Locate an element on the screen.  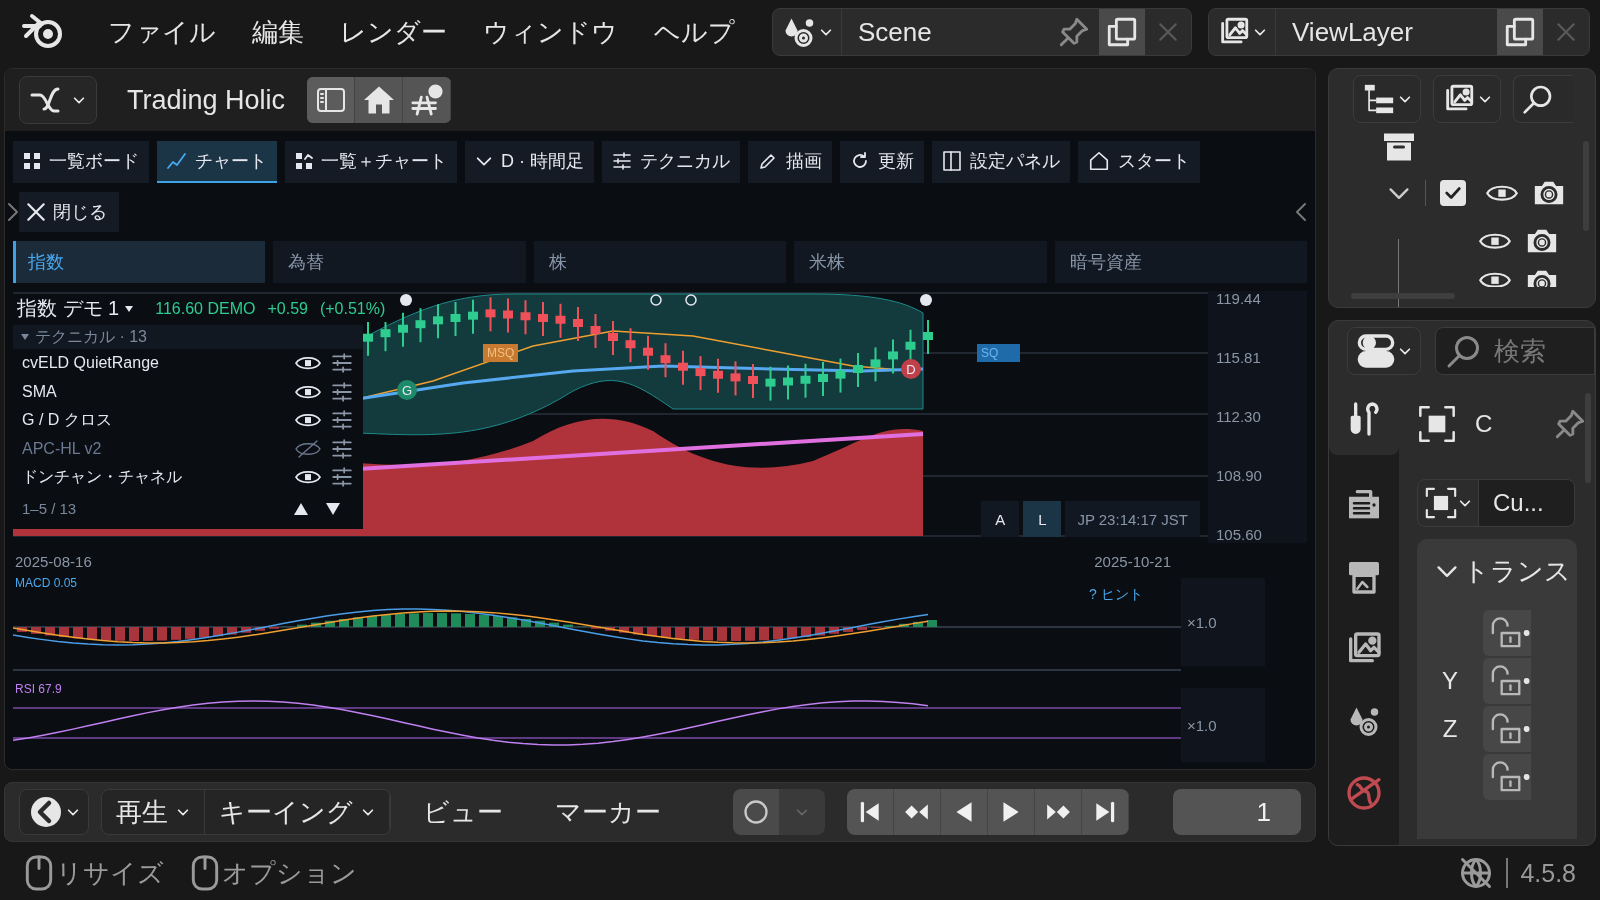
macd-label: MACD 0.05 is located at coordinates (46, 583).